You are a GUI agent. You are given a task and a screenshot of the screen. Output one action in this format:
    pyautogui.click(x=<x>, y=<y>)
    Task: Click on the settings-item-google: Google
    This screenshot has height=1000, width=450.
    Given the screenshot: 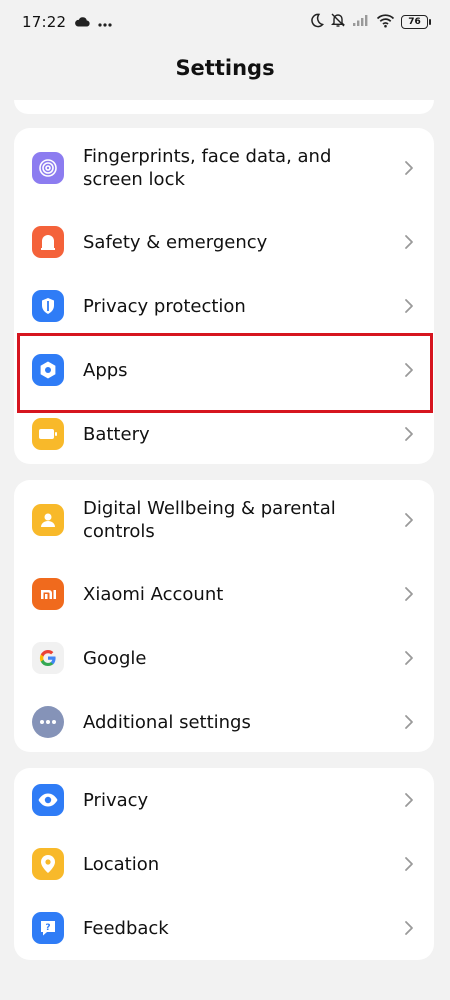 What is the action you would take?
    pyautogui.click(x=224, y=658)
    